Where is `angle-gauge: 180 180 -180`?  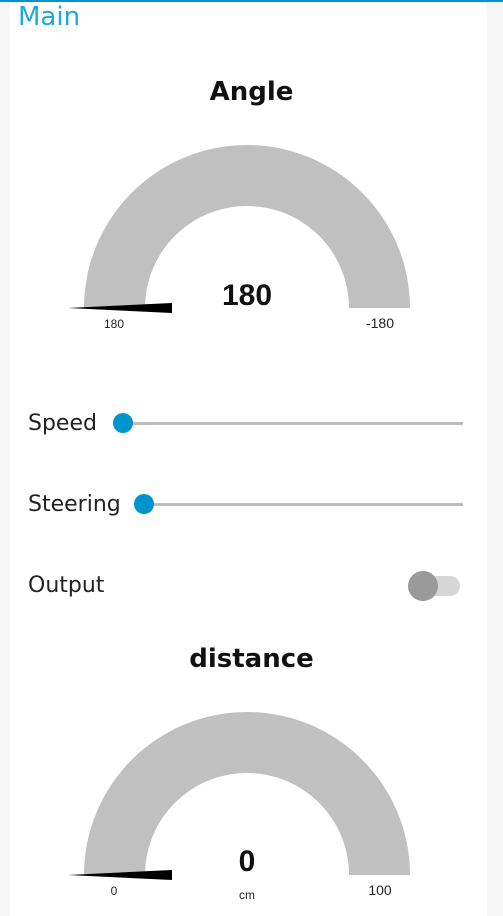
angle-gauge: 180 180 -180 is located at coordinates (239, 238).